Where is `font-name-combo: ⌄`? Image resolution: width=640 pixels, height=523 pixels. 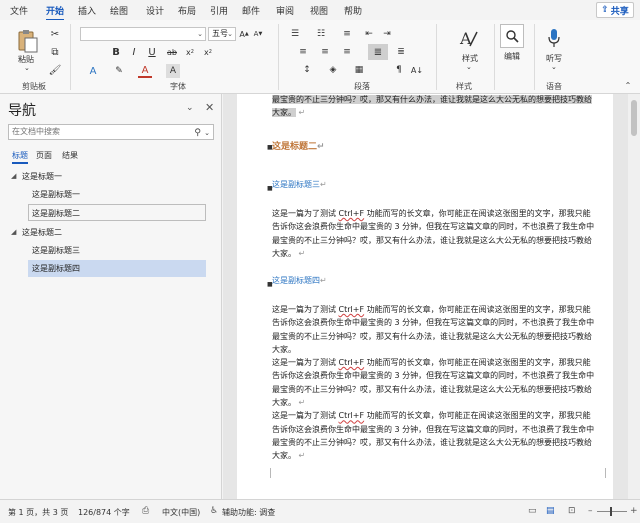
font-name-combo: ⌄ is located at coordinates (143, 34).